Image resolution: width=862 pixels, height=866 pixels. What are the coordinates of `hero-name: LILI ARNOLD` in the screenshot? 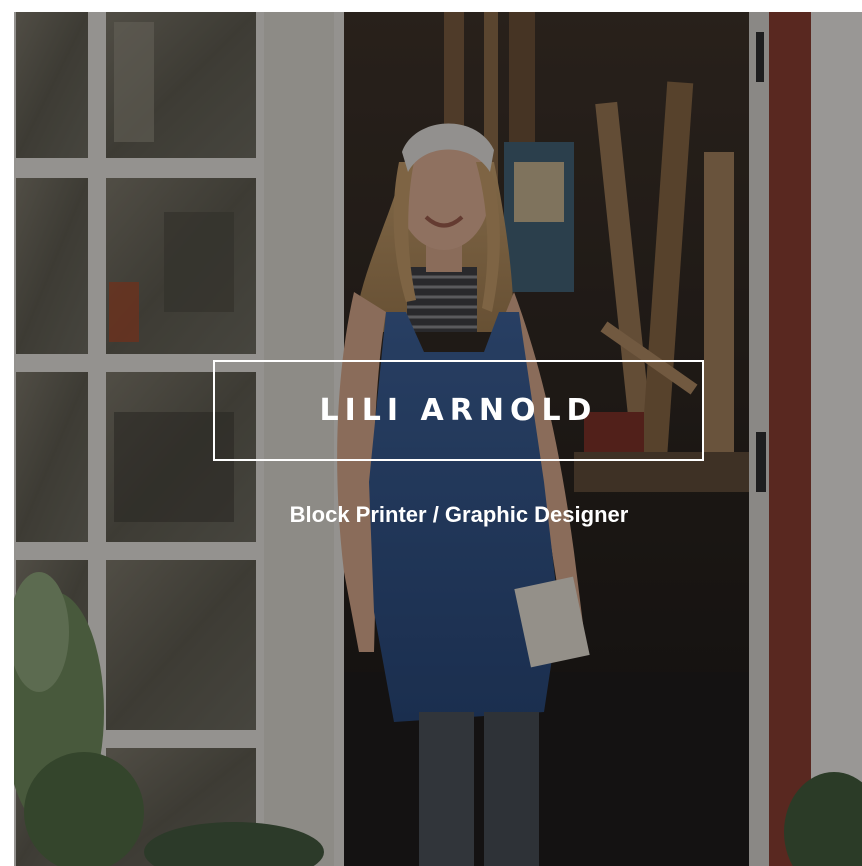 It's located at (458, 410).